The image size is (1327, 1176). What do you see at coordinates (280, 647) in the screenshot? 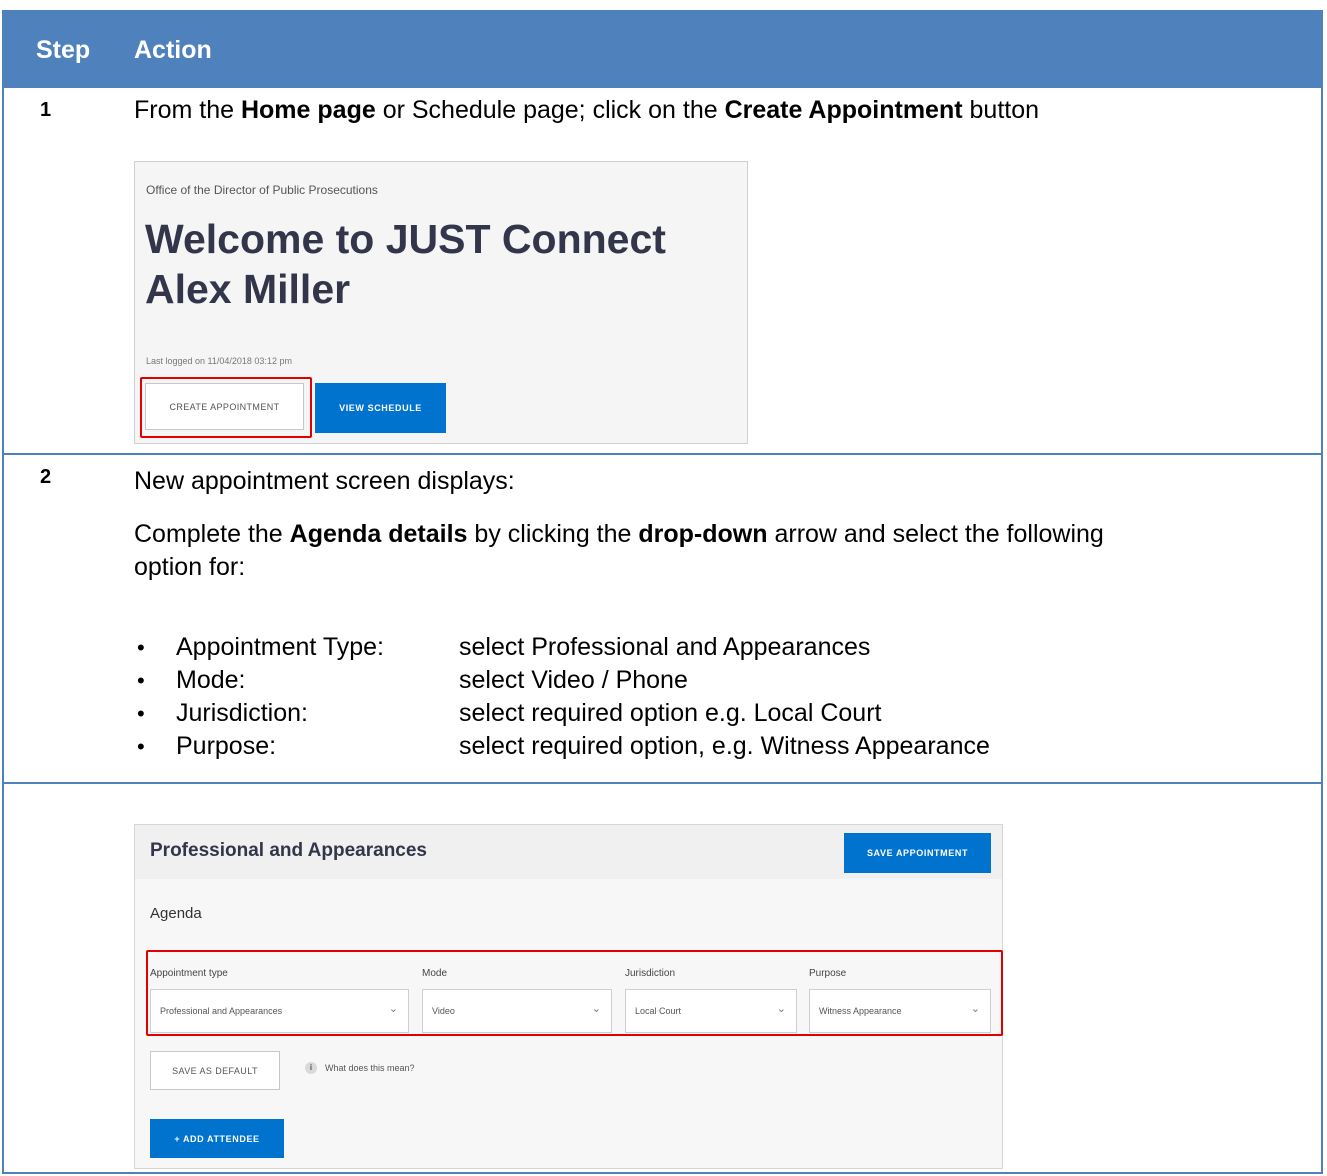
I see `bullet-label: Appointment Type:` at bounding box center [280, 647].